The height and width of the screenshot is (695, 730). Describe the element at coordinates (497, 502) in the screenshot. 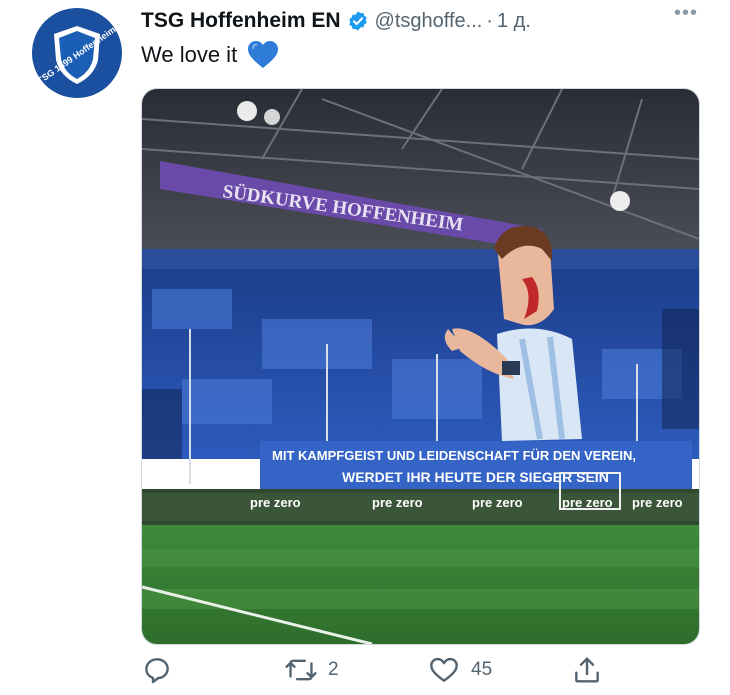

I see `ad-board-3: pre zero` at that location.